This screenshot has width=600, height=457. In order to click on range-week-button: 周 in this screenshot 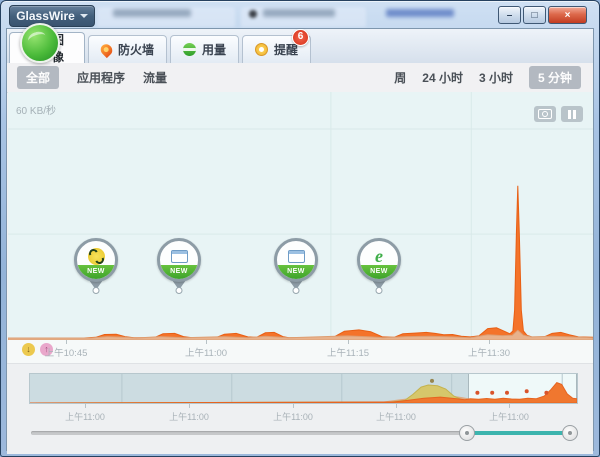, I will do `click(400, 77)`.